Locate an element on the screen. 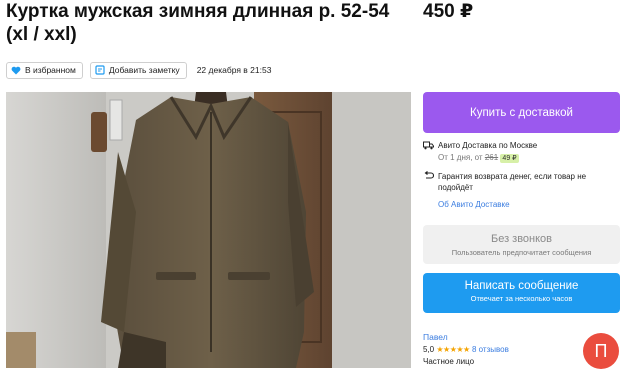  add-note-button: Добавить заметку is located at coordinates (138, 70).